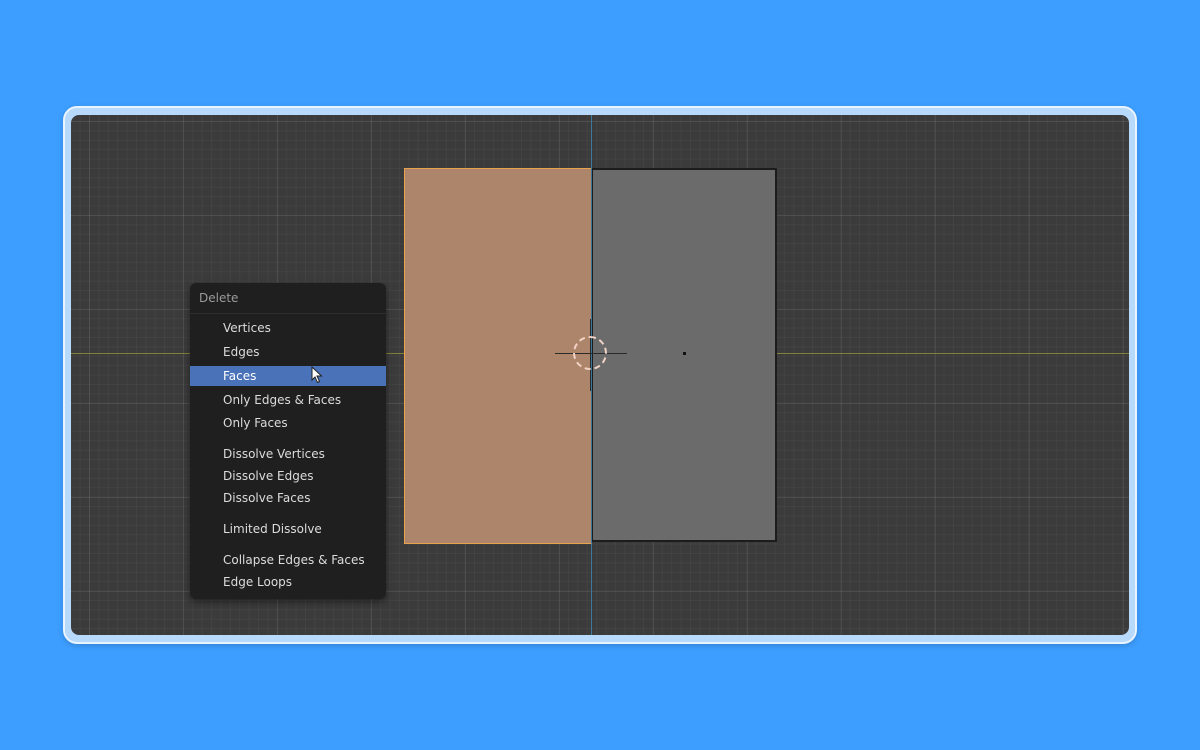 The image size is (1200, 750). Describe the element at coordinates (255, 423) in the screenshot. I see `menu-item-label: Only Faces` at that location.